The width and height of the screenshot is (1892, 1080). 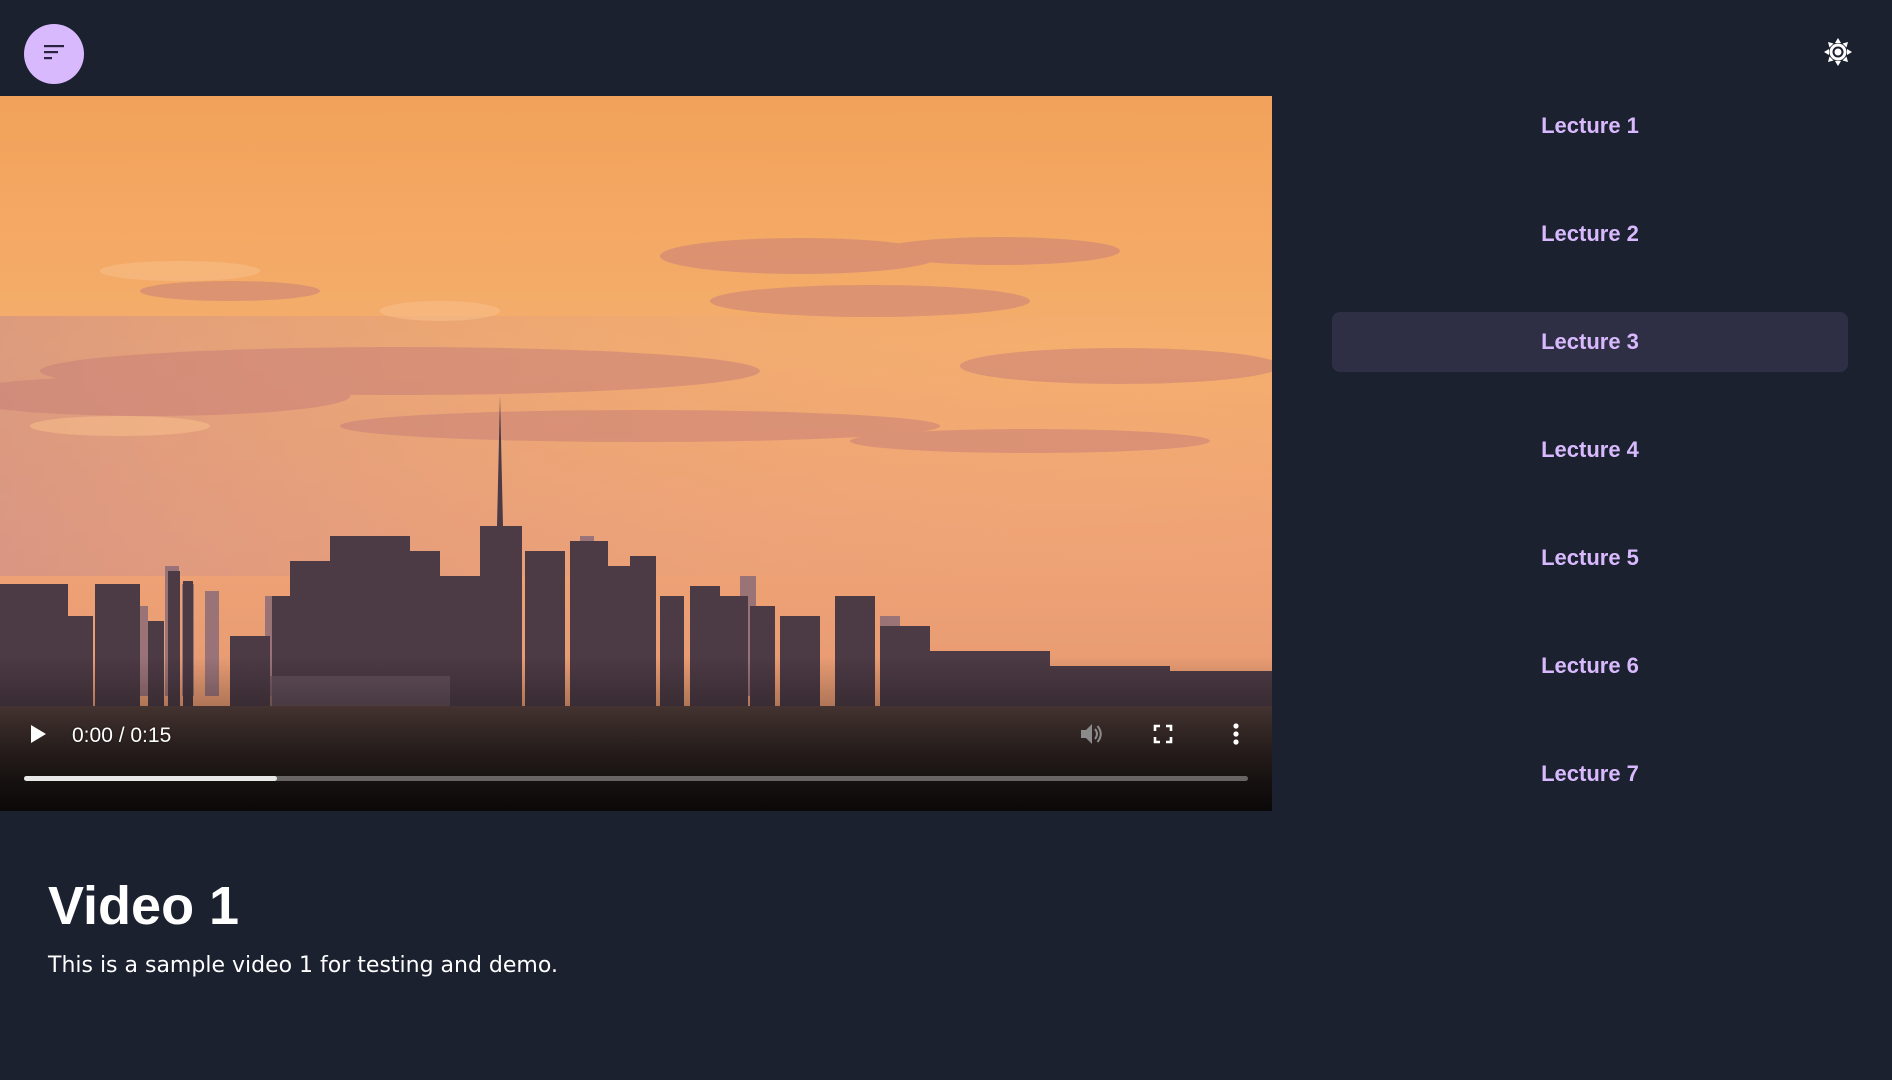 I want to click on lecture-item: Lecture 1, so click(x=1590, y=126).